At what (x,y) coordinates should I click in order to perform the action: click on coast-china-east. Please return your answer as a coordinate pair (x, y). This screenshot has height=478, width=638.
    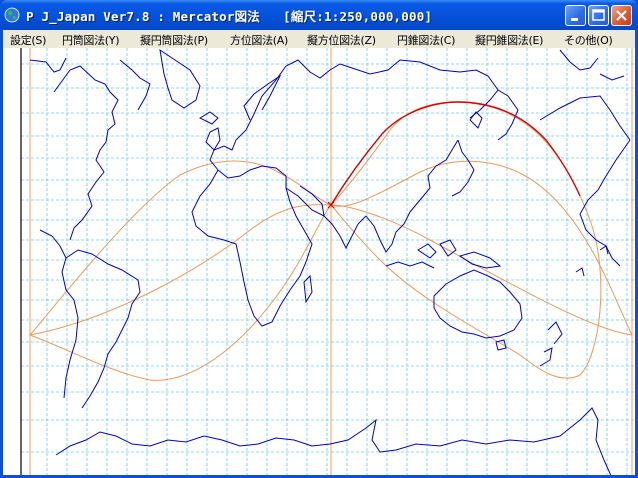
    Looking at the image, I should click on (434, 176).